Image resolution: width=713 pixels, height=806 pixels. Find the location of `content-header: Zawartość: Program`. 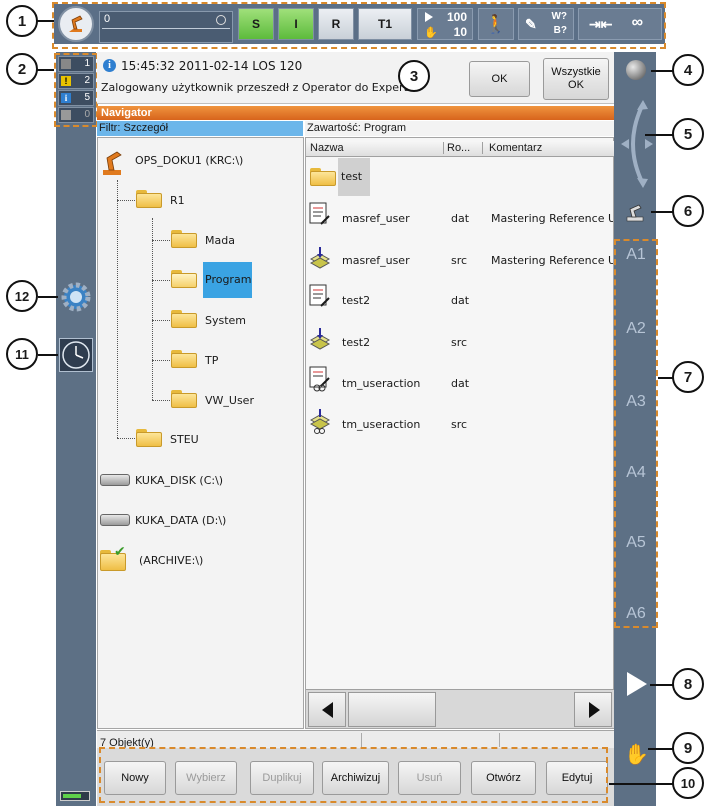

content-header: Zawartość: Program is located at coordinates (459, 128).